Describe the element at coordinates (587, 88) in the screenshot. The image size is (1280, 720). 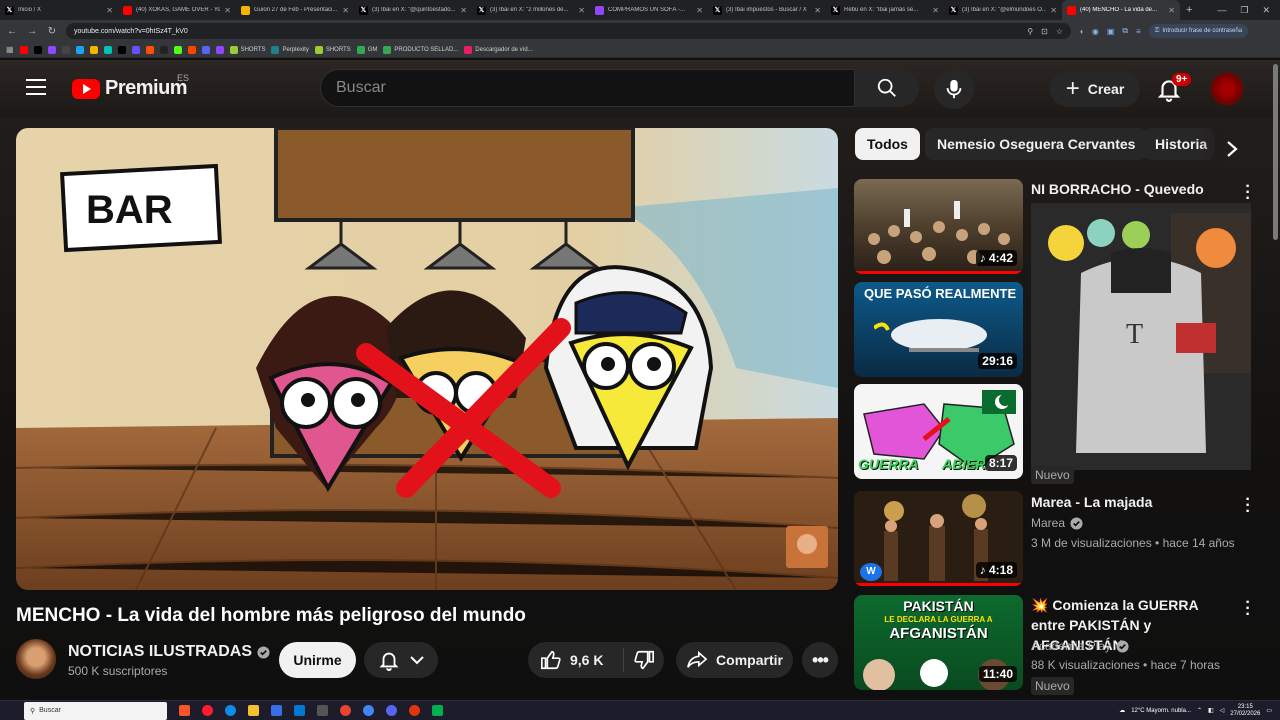
I see `search-input: Buscar` at that location.